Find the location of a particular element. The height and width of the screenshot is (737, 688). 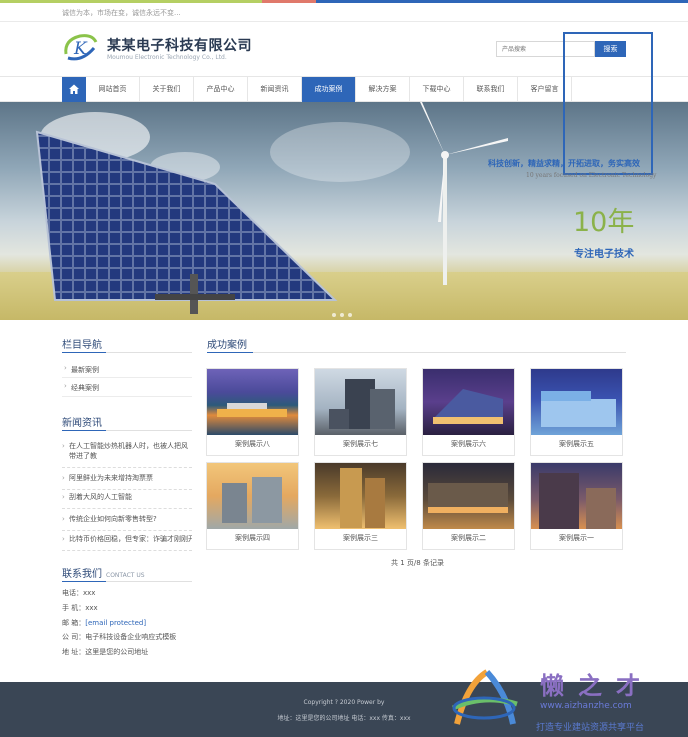

case-caption: 案例展示六 is located at coordinates (468, 444).